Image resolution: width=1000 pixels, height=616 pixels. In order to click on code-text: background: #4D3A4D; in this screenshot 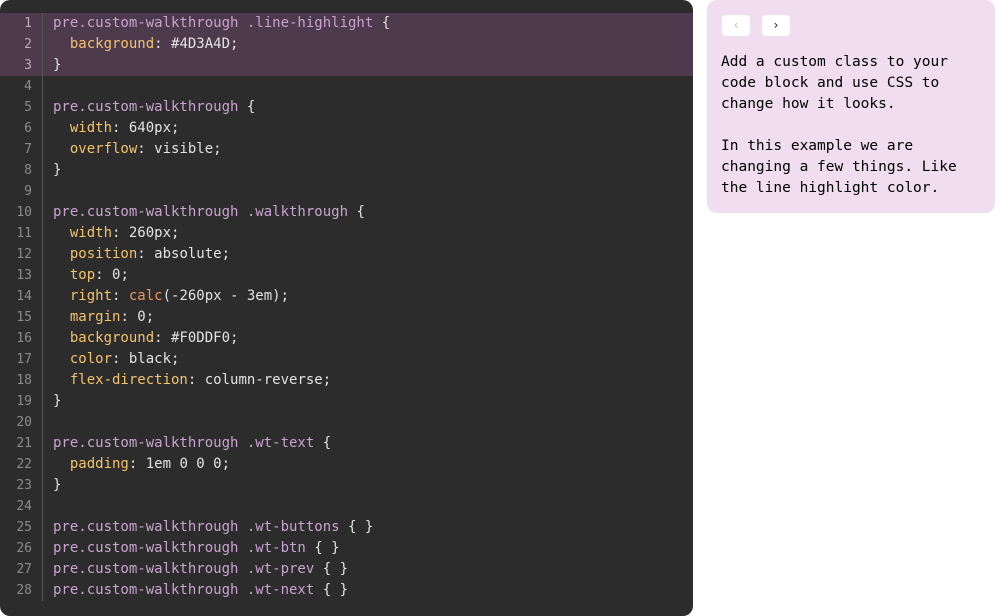, I will do `click(146, 44)`.